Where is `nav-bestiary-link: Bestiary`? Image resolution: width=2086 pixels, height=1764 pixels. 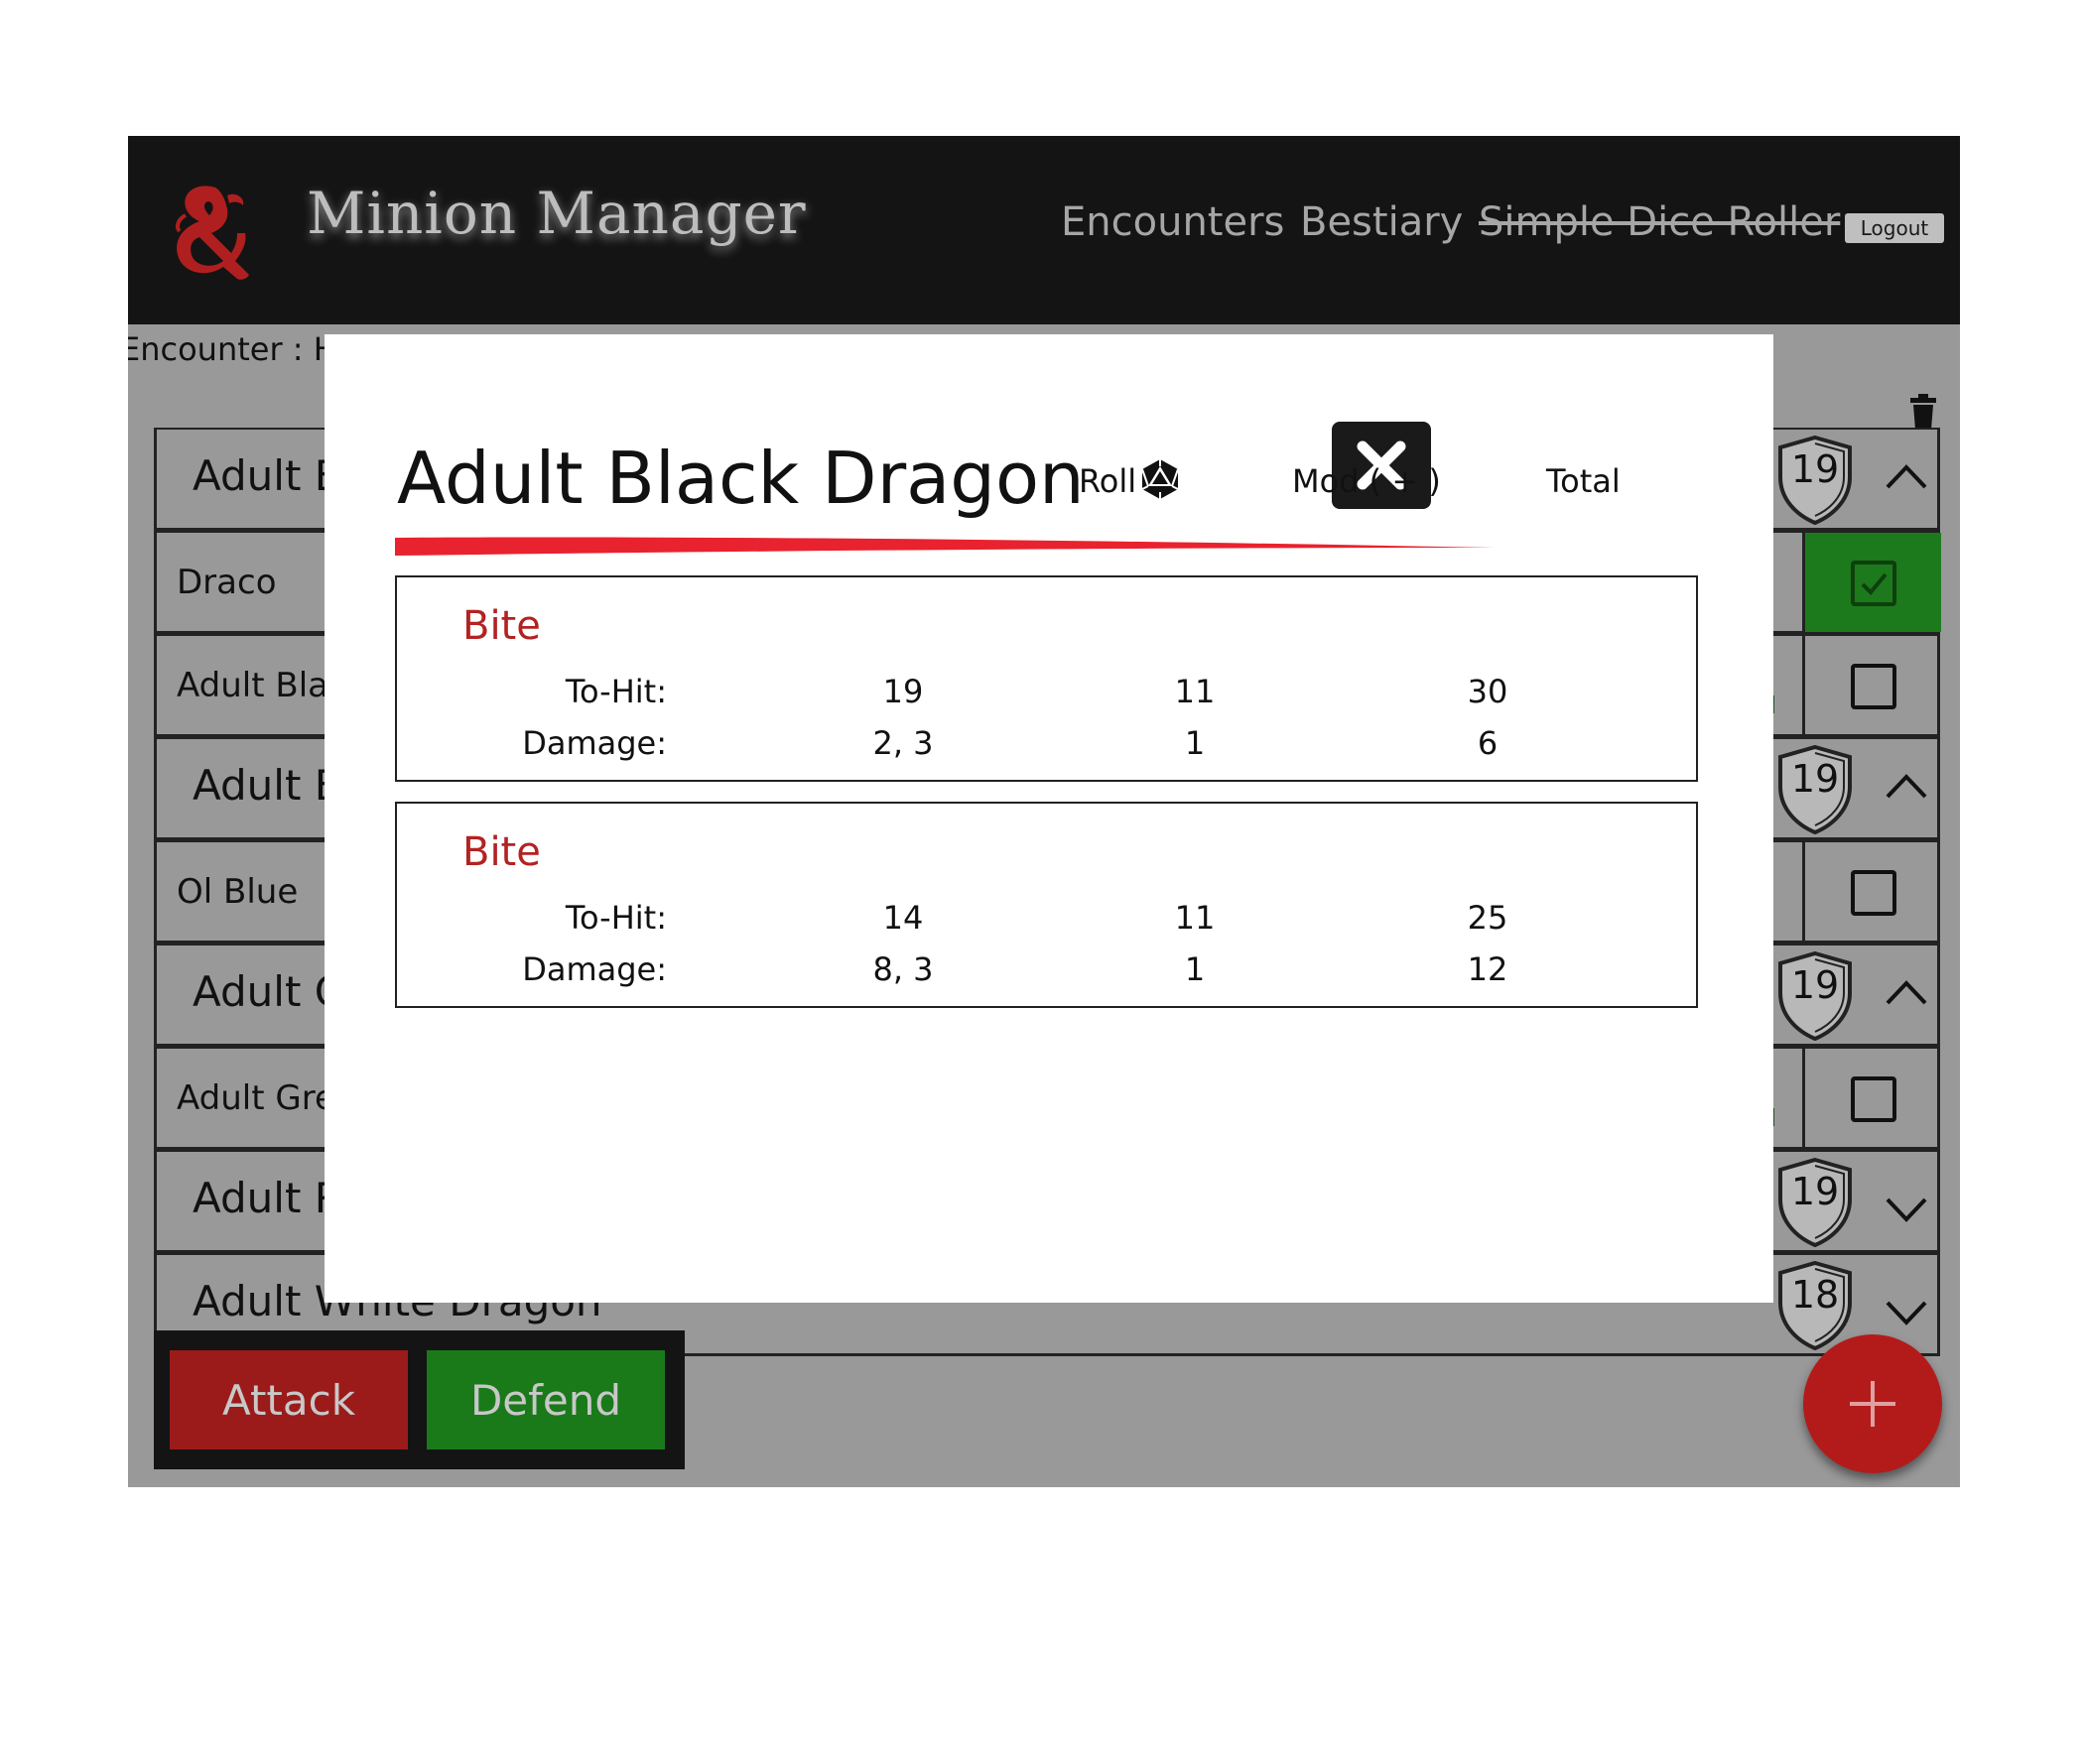 nav-bestiary-link: Bestiary is located at coordinates (1381, 222).